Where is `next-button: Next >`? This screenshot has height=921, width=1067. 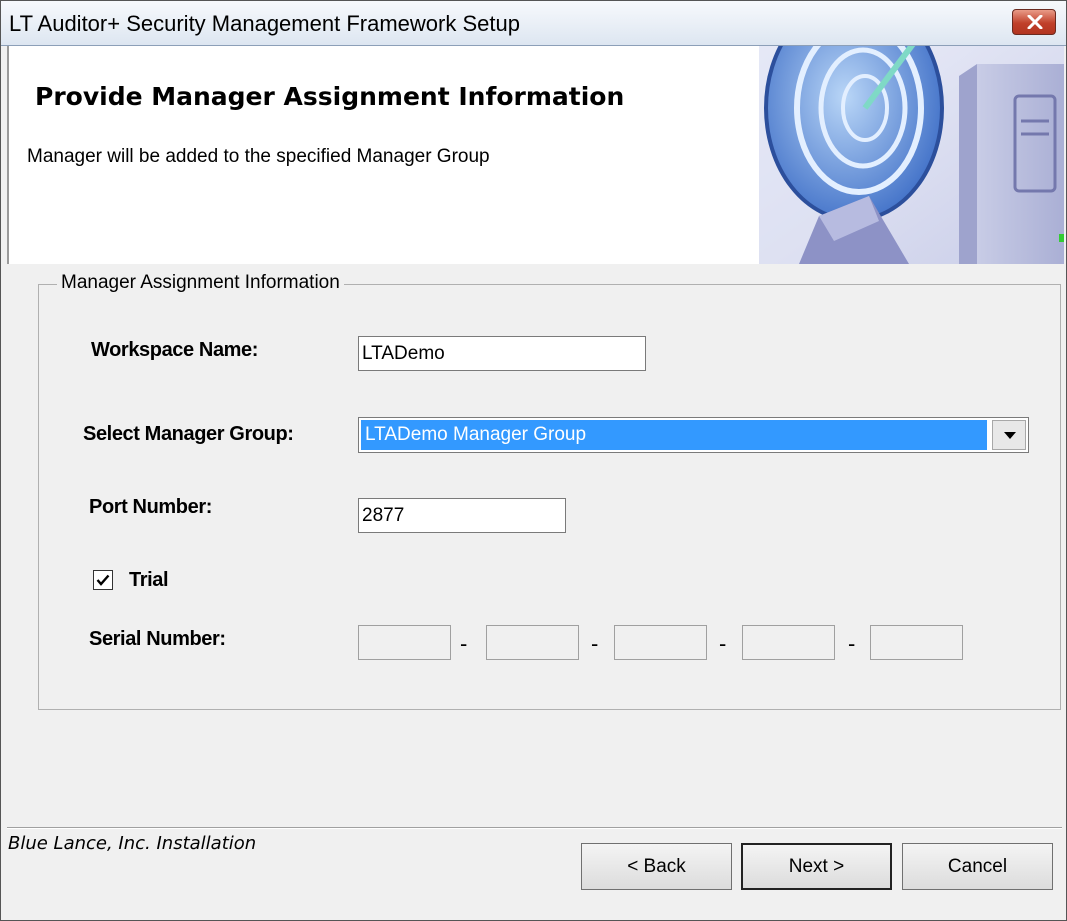 next-button: Next > is located at coordinates (816, 866).